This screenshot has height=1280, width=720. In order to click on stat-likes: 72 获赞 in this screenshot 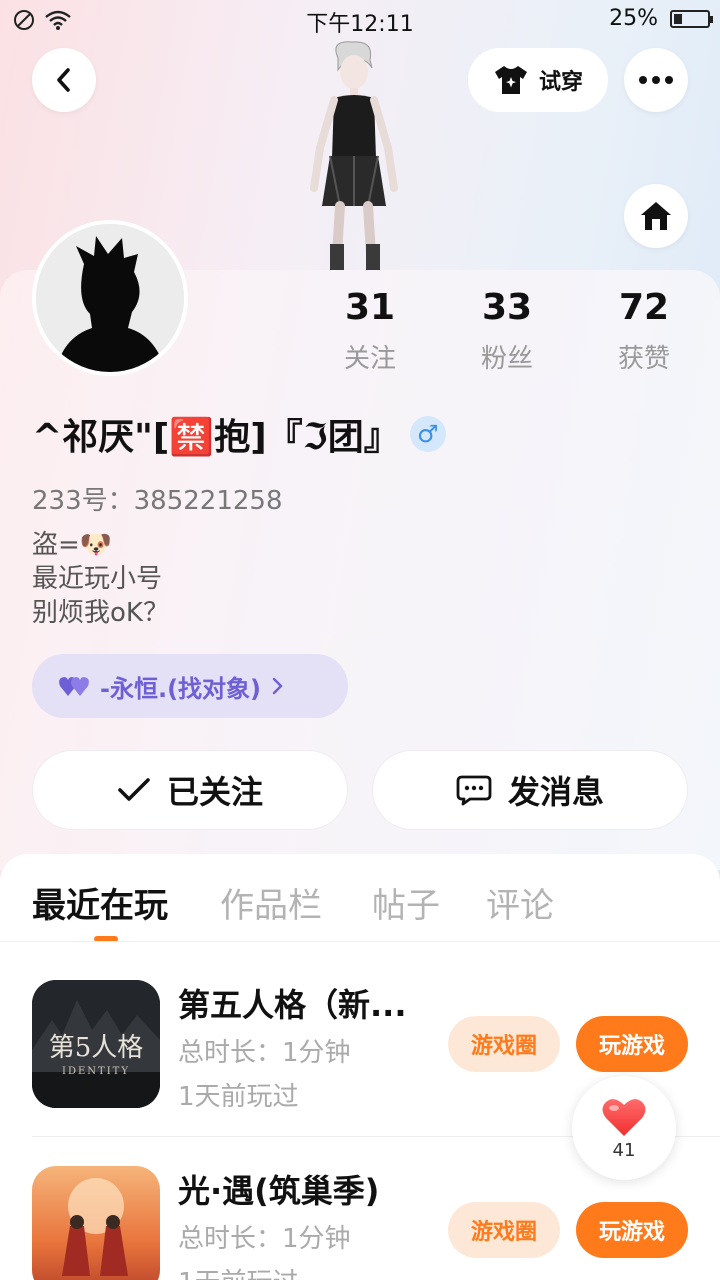, I will do `click(644, 329)`.